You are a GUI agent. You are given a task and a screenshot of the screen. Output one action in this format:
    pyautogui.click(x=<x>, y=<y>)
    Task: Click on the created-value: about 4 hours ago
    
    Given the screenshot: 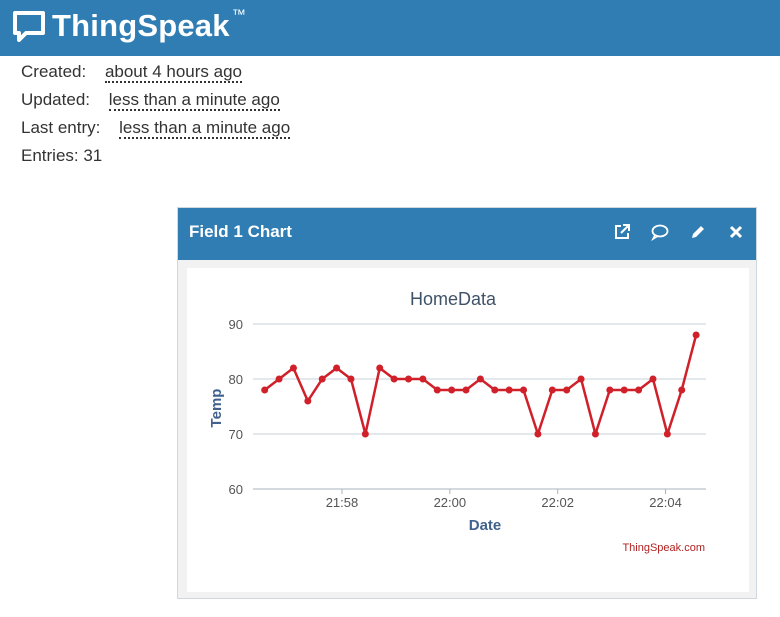 What is the action you would take?
    pyautogui.click(x=173, y=72)
    